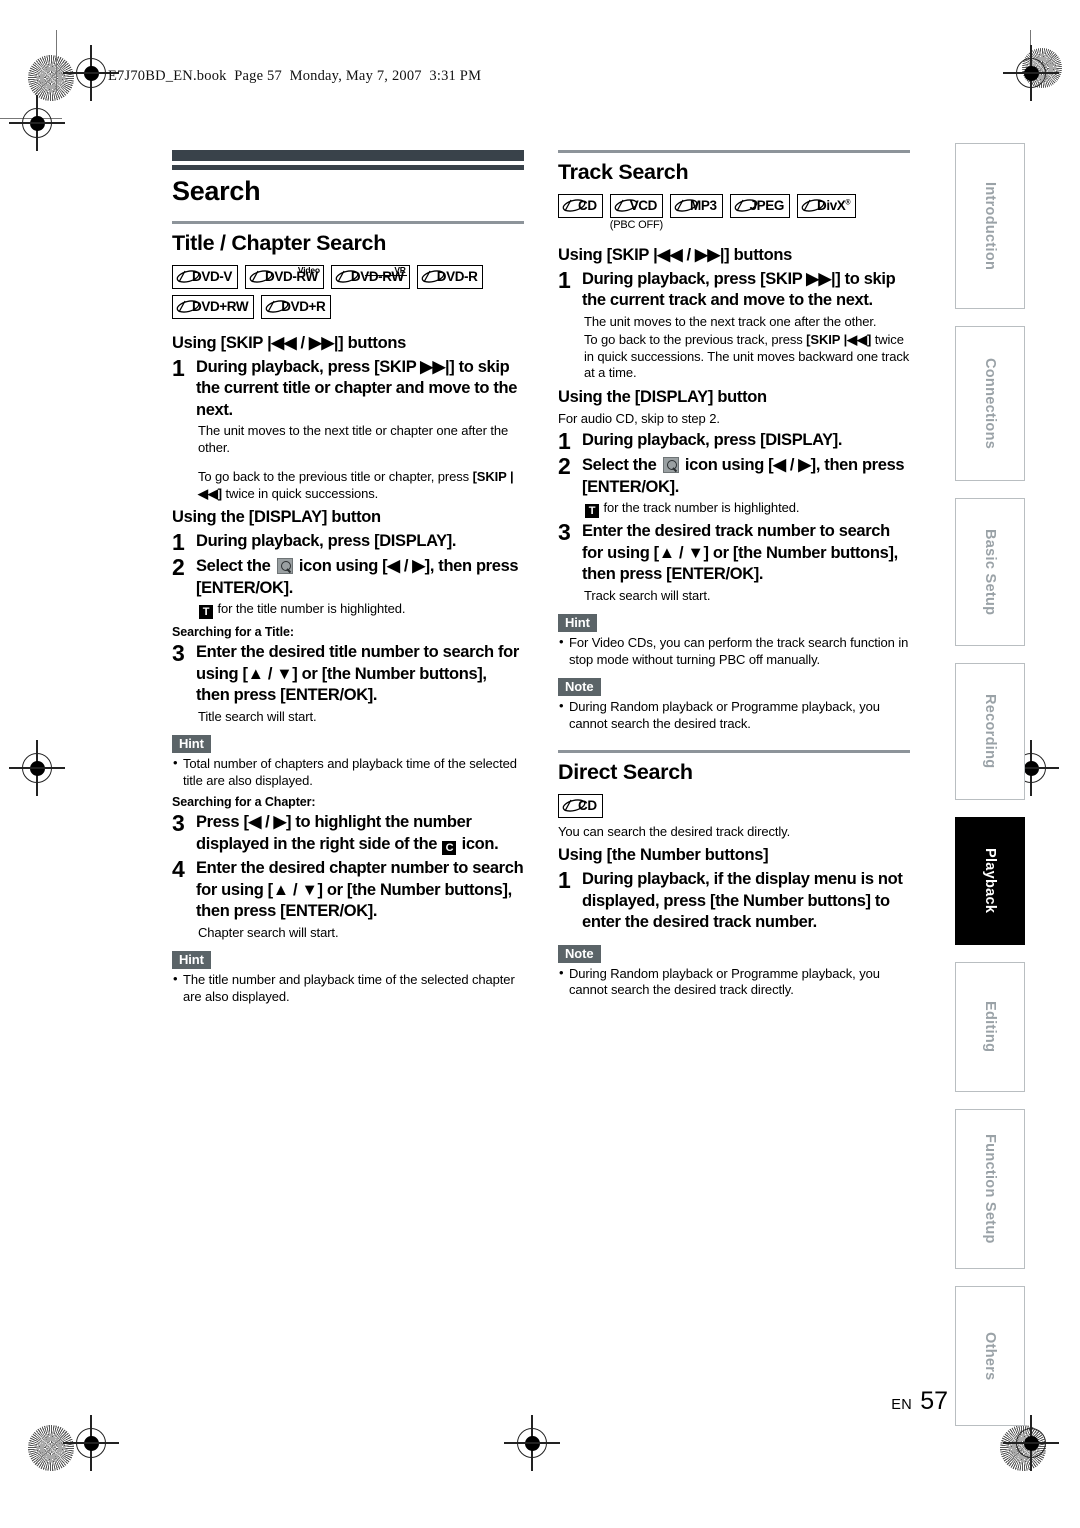 The height and width of the screenshot is (1528, 1080). What do you see at coordinates (235, 566) in the screenshot?
I see `step-text-part: Select the` at bounding box center [235, 566].